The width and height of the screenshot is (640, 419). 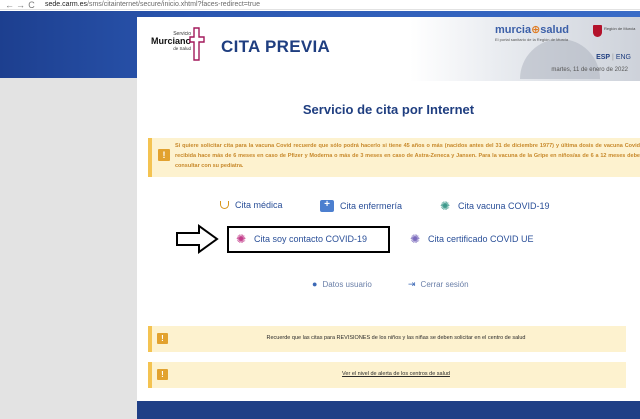 I want to click on first-aid-icon, so click(x=327, y=205).